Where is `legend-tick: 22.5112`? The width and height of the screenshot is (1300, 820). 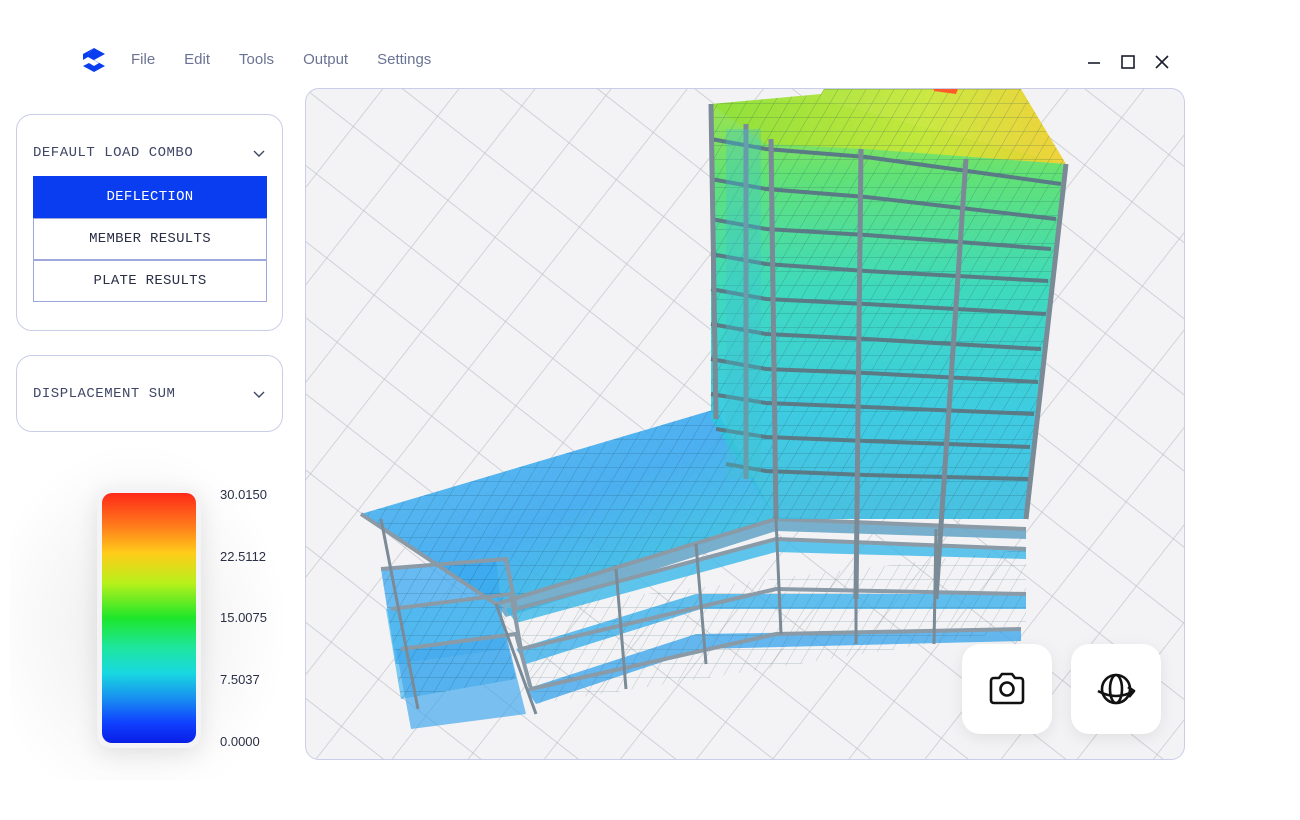 legend-tick: 22.5112 is located at coordinates (243, 556).